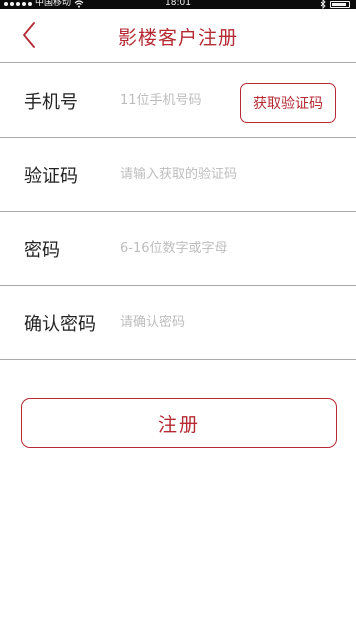  I want to click on code-row: 验证码, so click(178, 175).